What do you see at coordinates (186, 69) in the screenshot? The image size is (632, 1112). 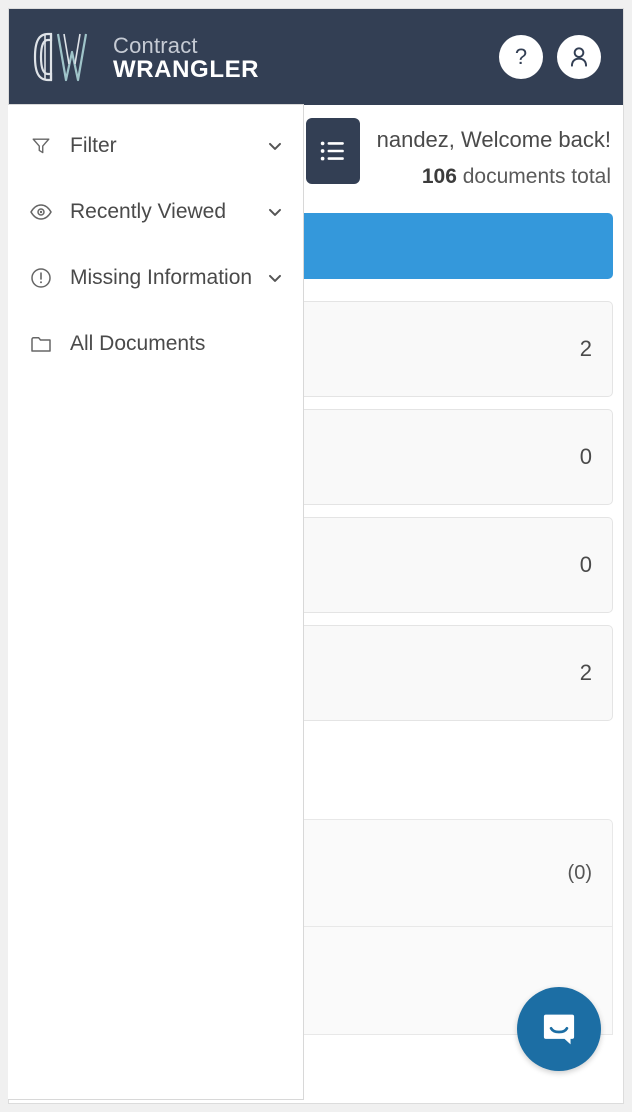 I see `brand-line-wrangler: WRANGLER` at bounding box center [186, 69].